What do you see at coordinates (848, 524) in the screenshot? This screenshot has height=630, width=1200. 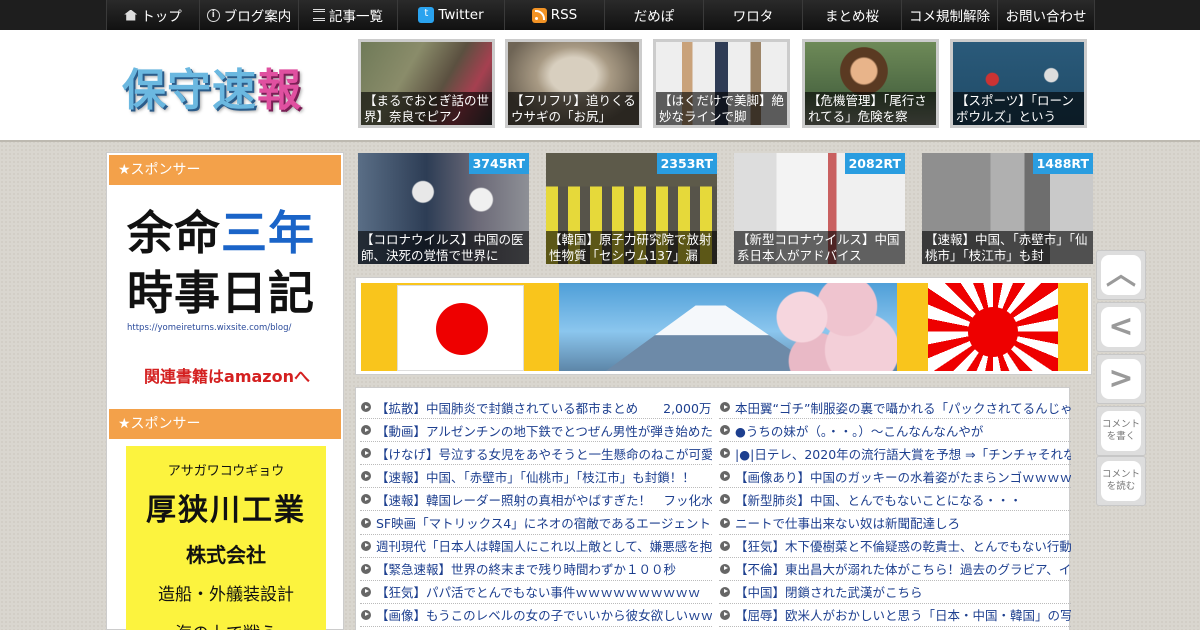 I see `article-title: ニートで仕事出来ない奴は新聞配達しろ` at bounding box center [848, 524].